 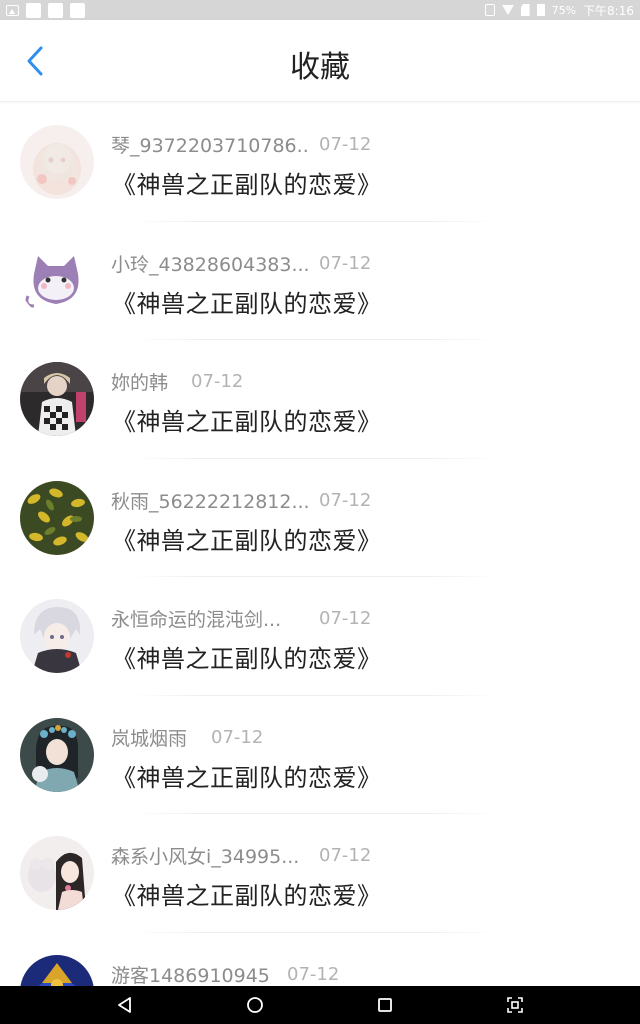 What do you see at coordinates (507, 10) in the screenshot?
I see `wifi-icon` at bounding box center [507, 10].